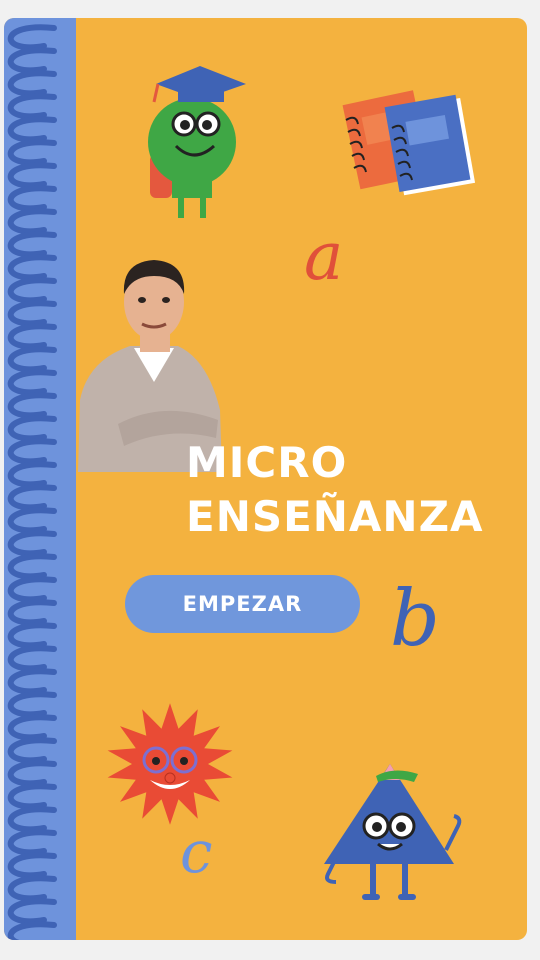  I want to click on start-button: EMPEZAR, so click(242, 604).